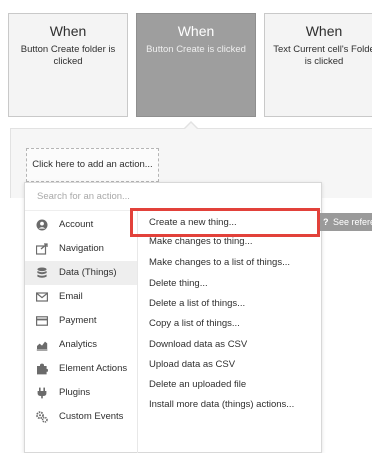 The image size is (372, 453). What do you see at coordinates (192, 365) in the screenshot?
I see `action-upload-csv: Upload data as CSV` at bounding box center [192, 365].